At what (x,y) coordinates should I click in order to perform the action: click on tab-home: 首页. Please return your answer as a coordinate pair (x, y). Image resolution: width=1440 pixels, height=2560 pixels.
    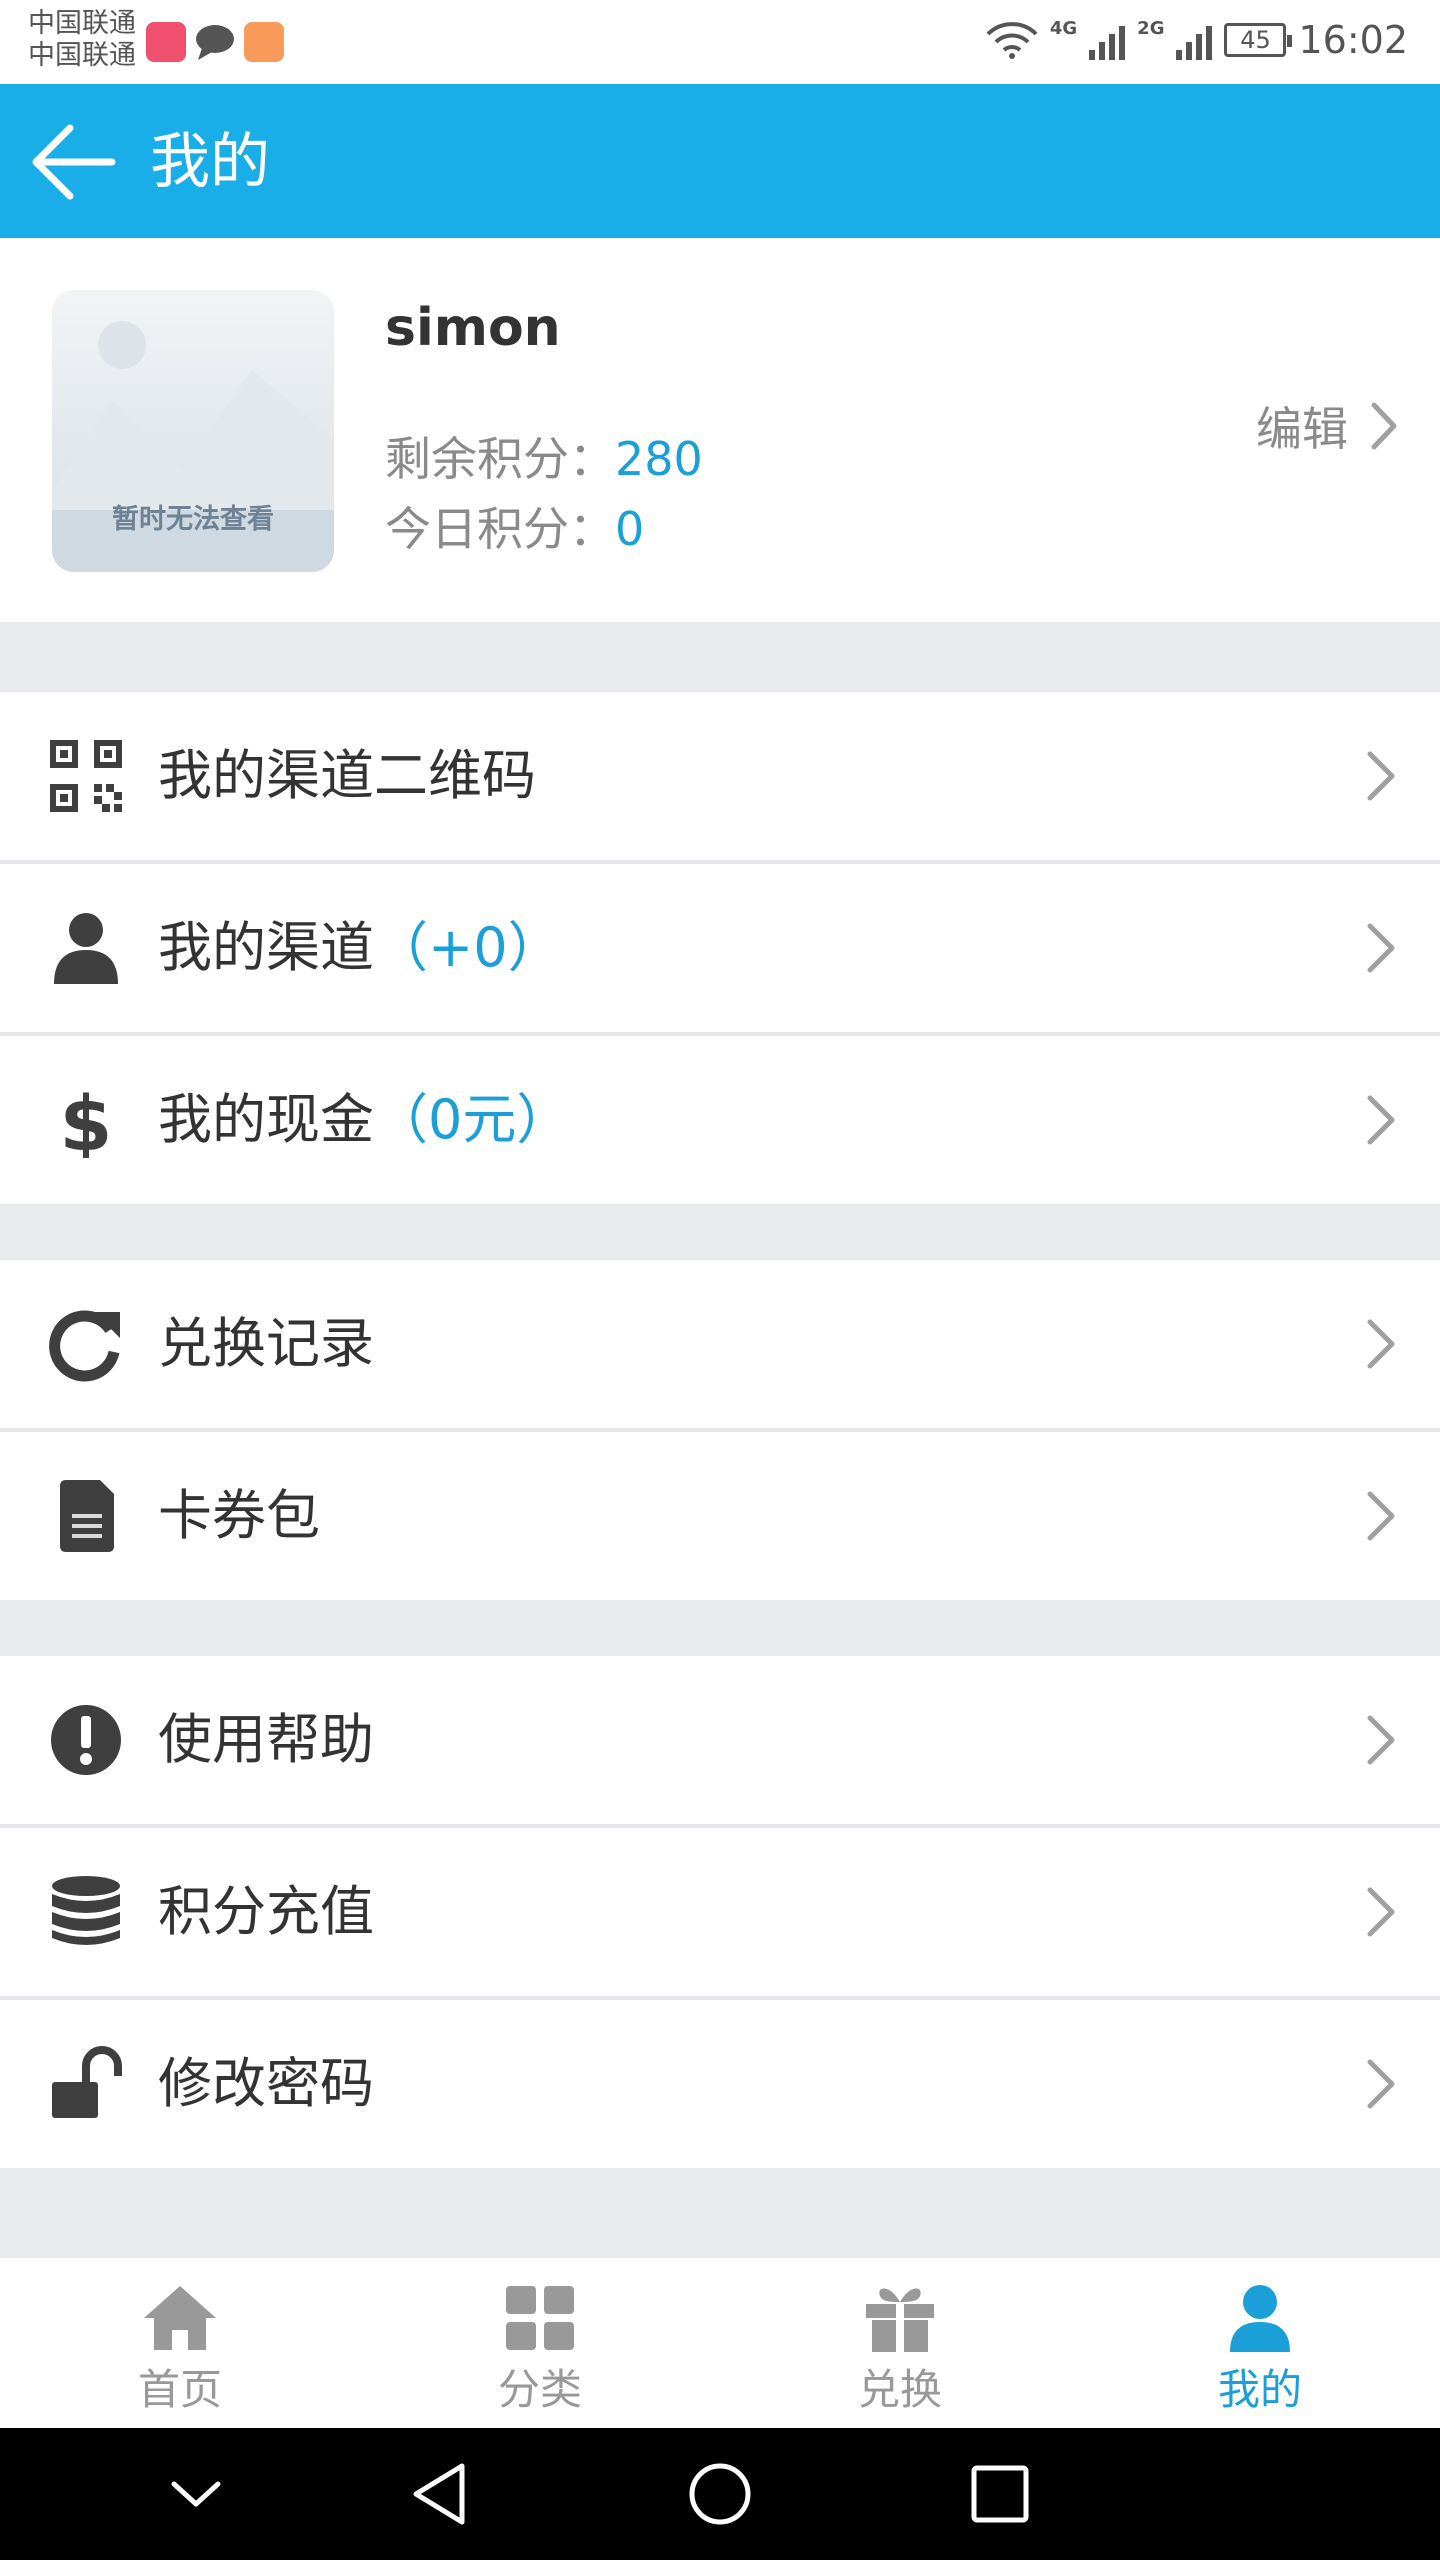
    Looking at the image, I should click on (180, 2343).